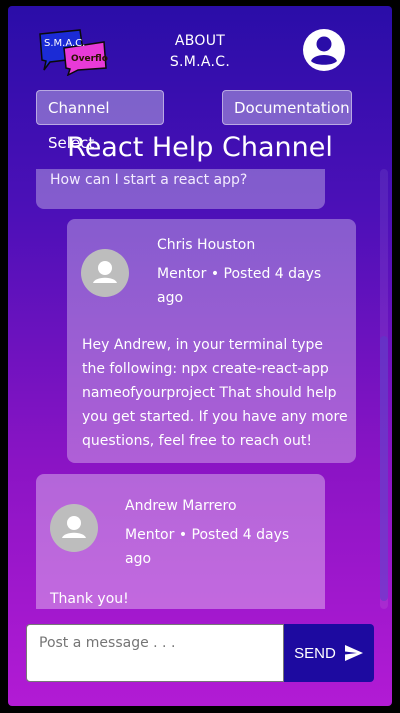 The width and height of the screenshot is (400, 713). What do you see at coordinates (353, 653) in the screenshot?
I see `send-icon` at bounding box center [353, 653].